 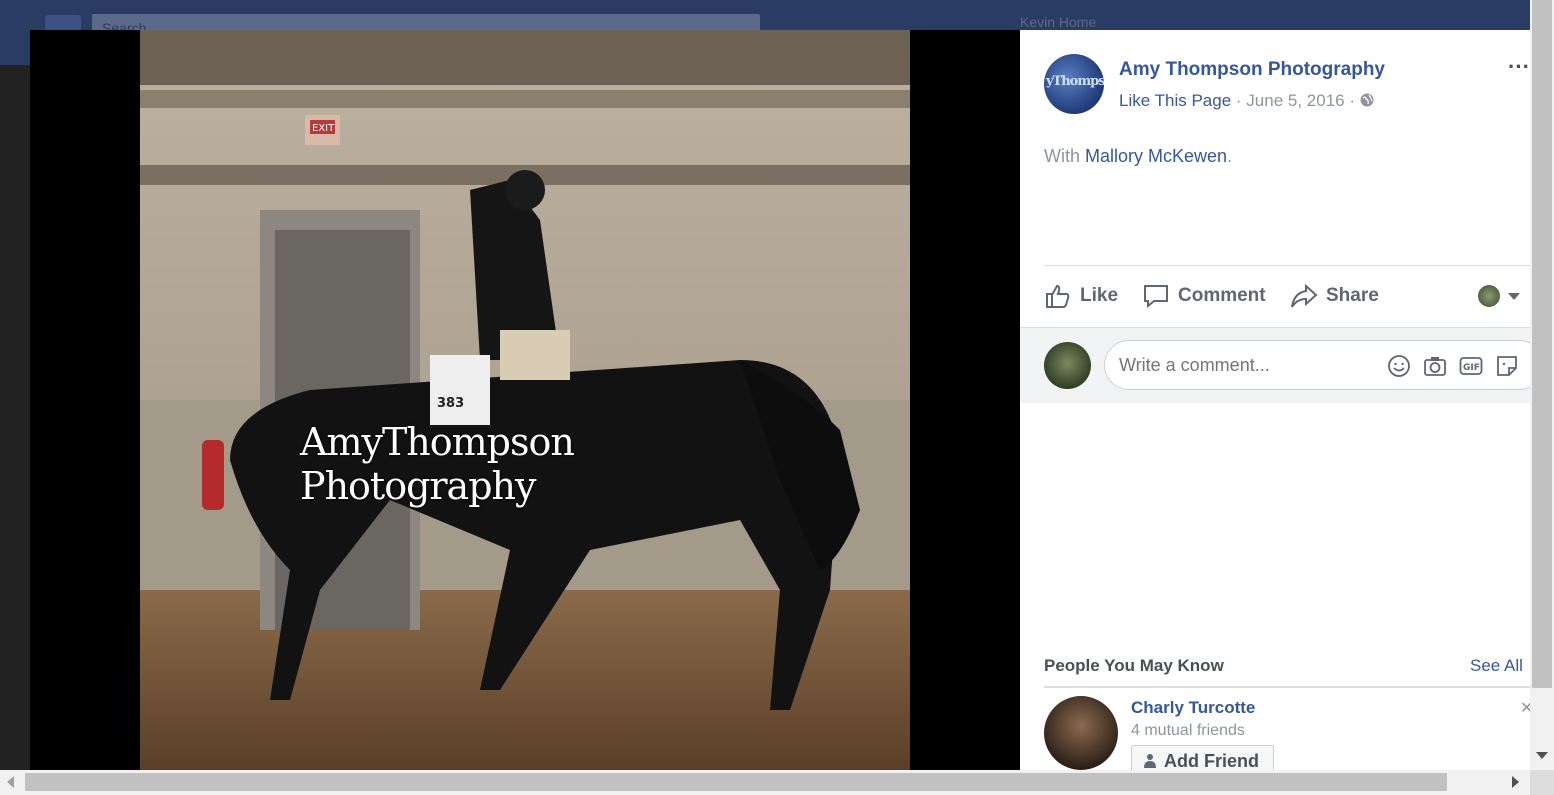 I want to click on page-avatar: yThompson, so click(x=1074, y=84).